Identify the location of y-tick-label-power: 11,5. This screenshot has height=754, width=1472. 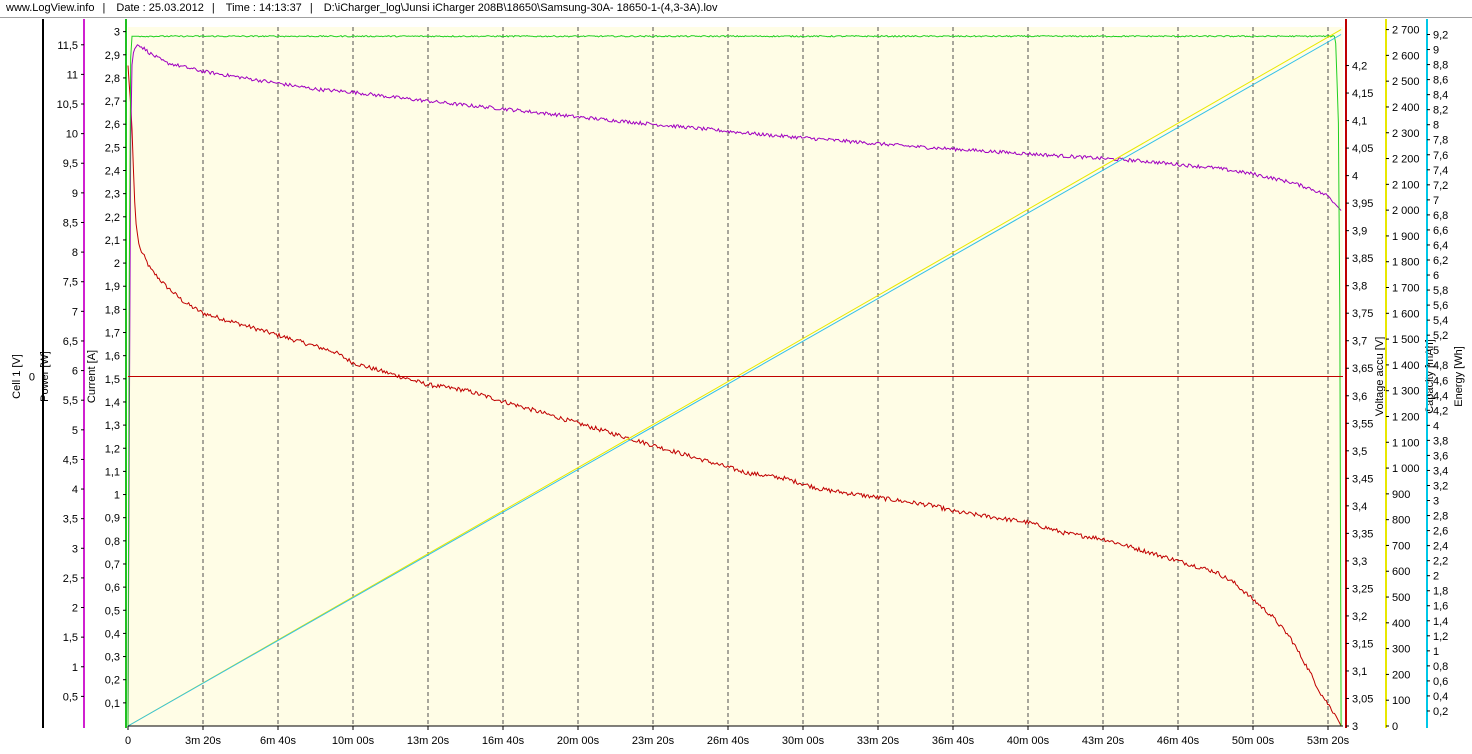
(67, 46).